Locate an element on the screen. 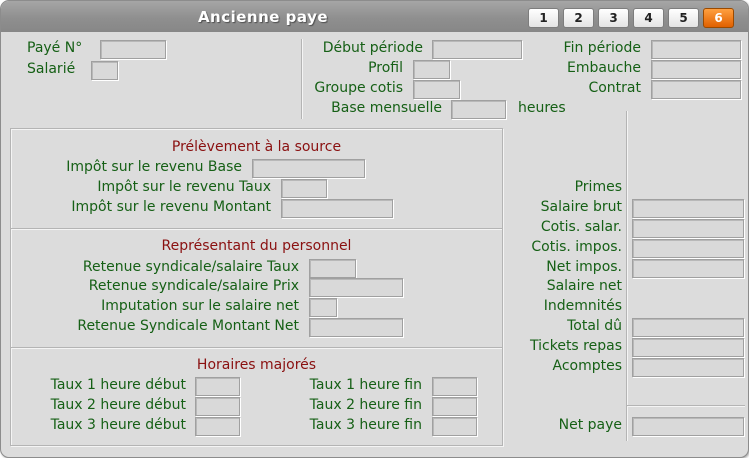  tickets-repas-label: Tickets repas is located at coordinates (576, 346).